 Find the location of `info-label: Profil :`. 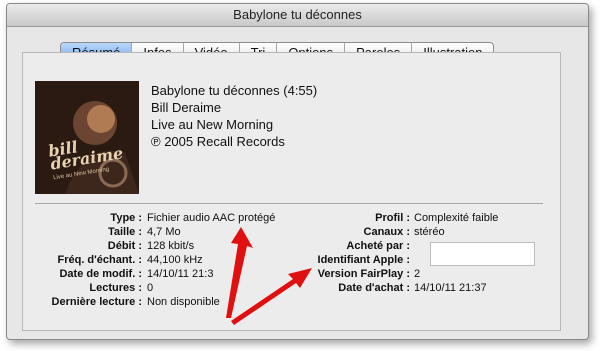

info-label: Profil : is located at coordinates (392, 218).